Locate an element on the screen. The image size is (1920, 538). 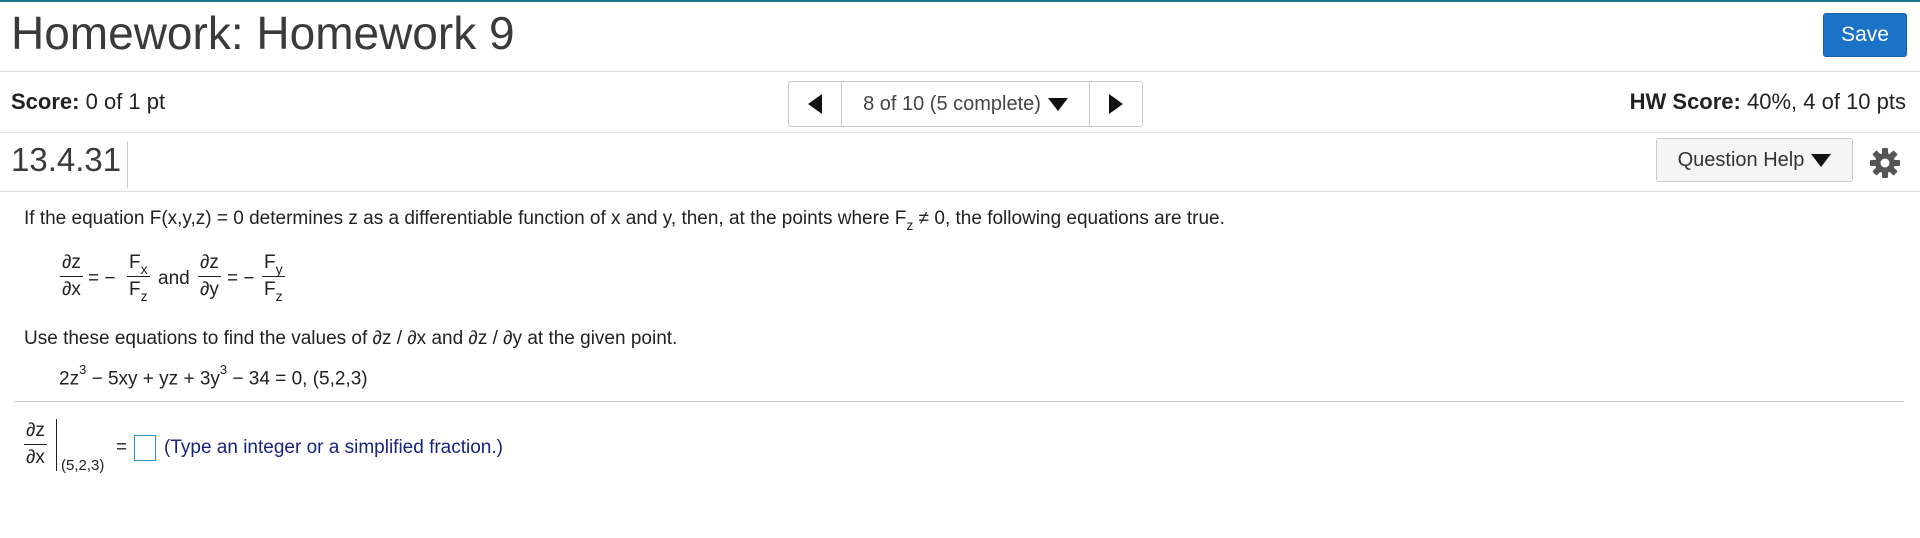
question-help-button: Question Help is located at coordinates (1754, 160).